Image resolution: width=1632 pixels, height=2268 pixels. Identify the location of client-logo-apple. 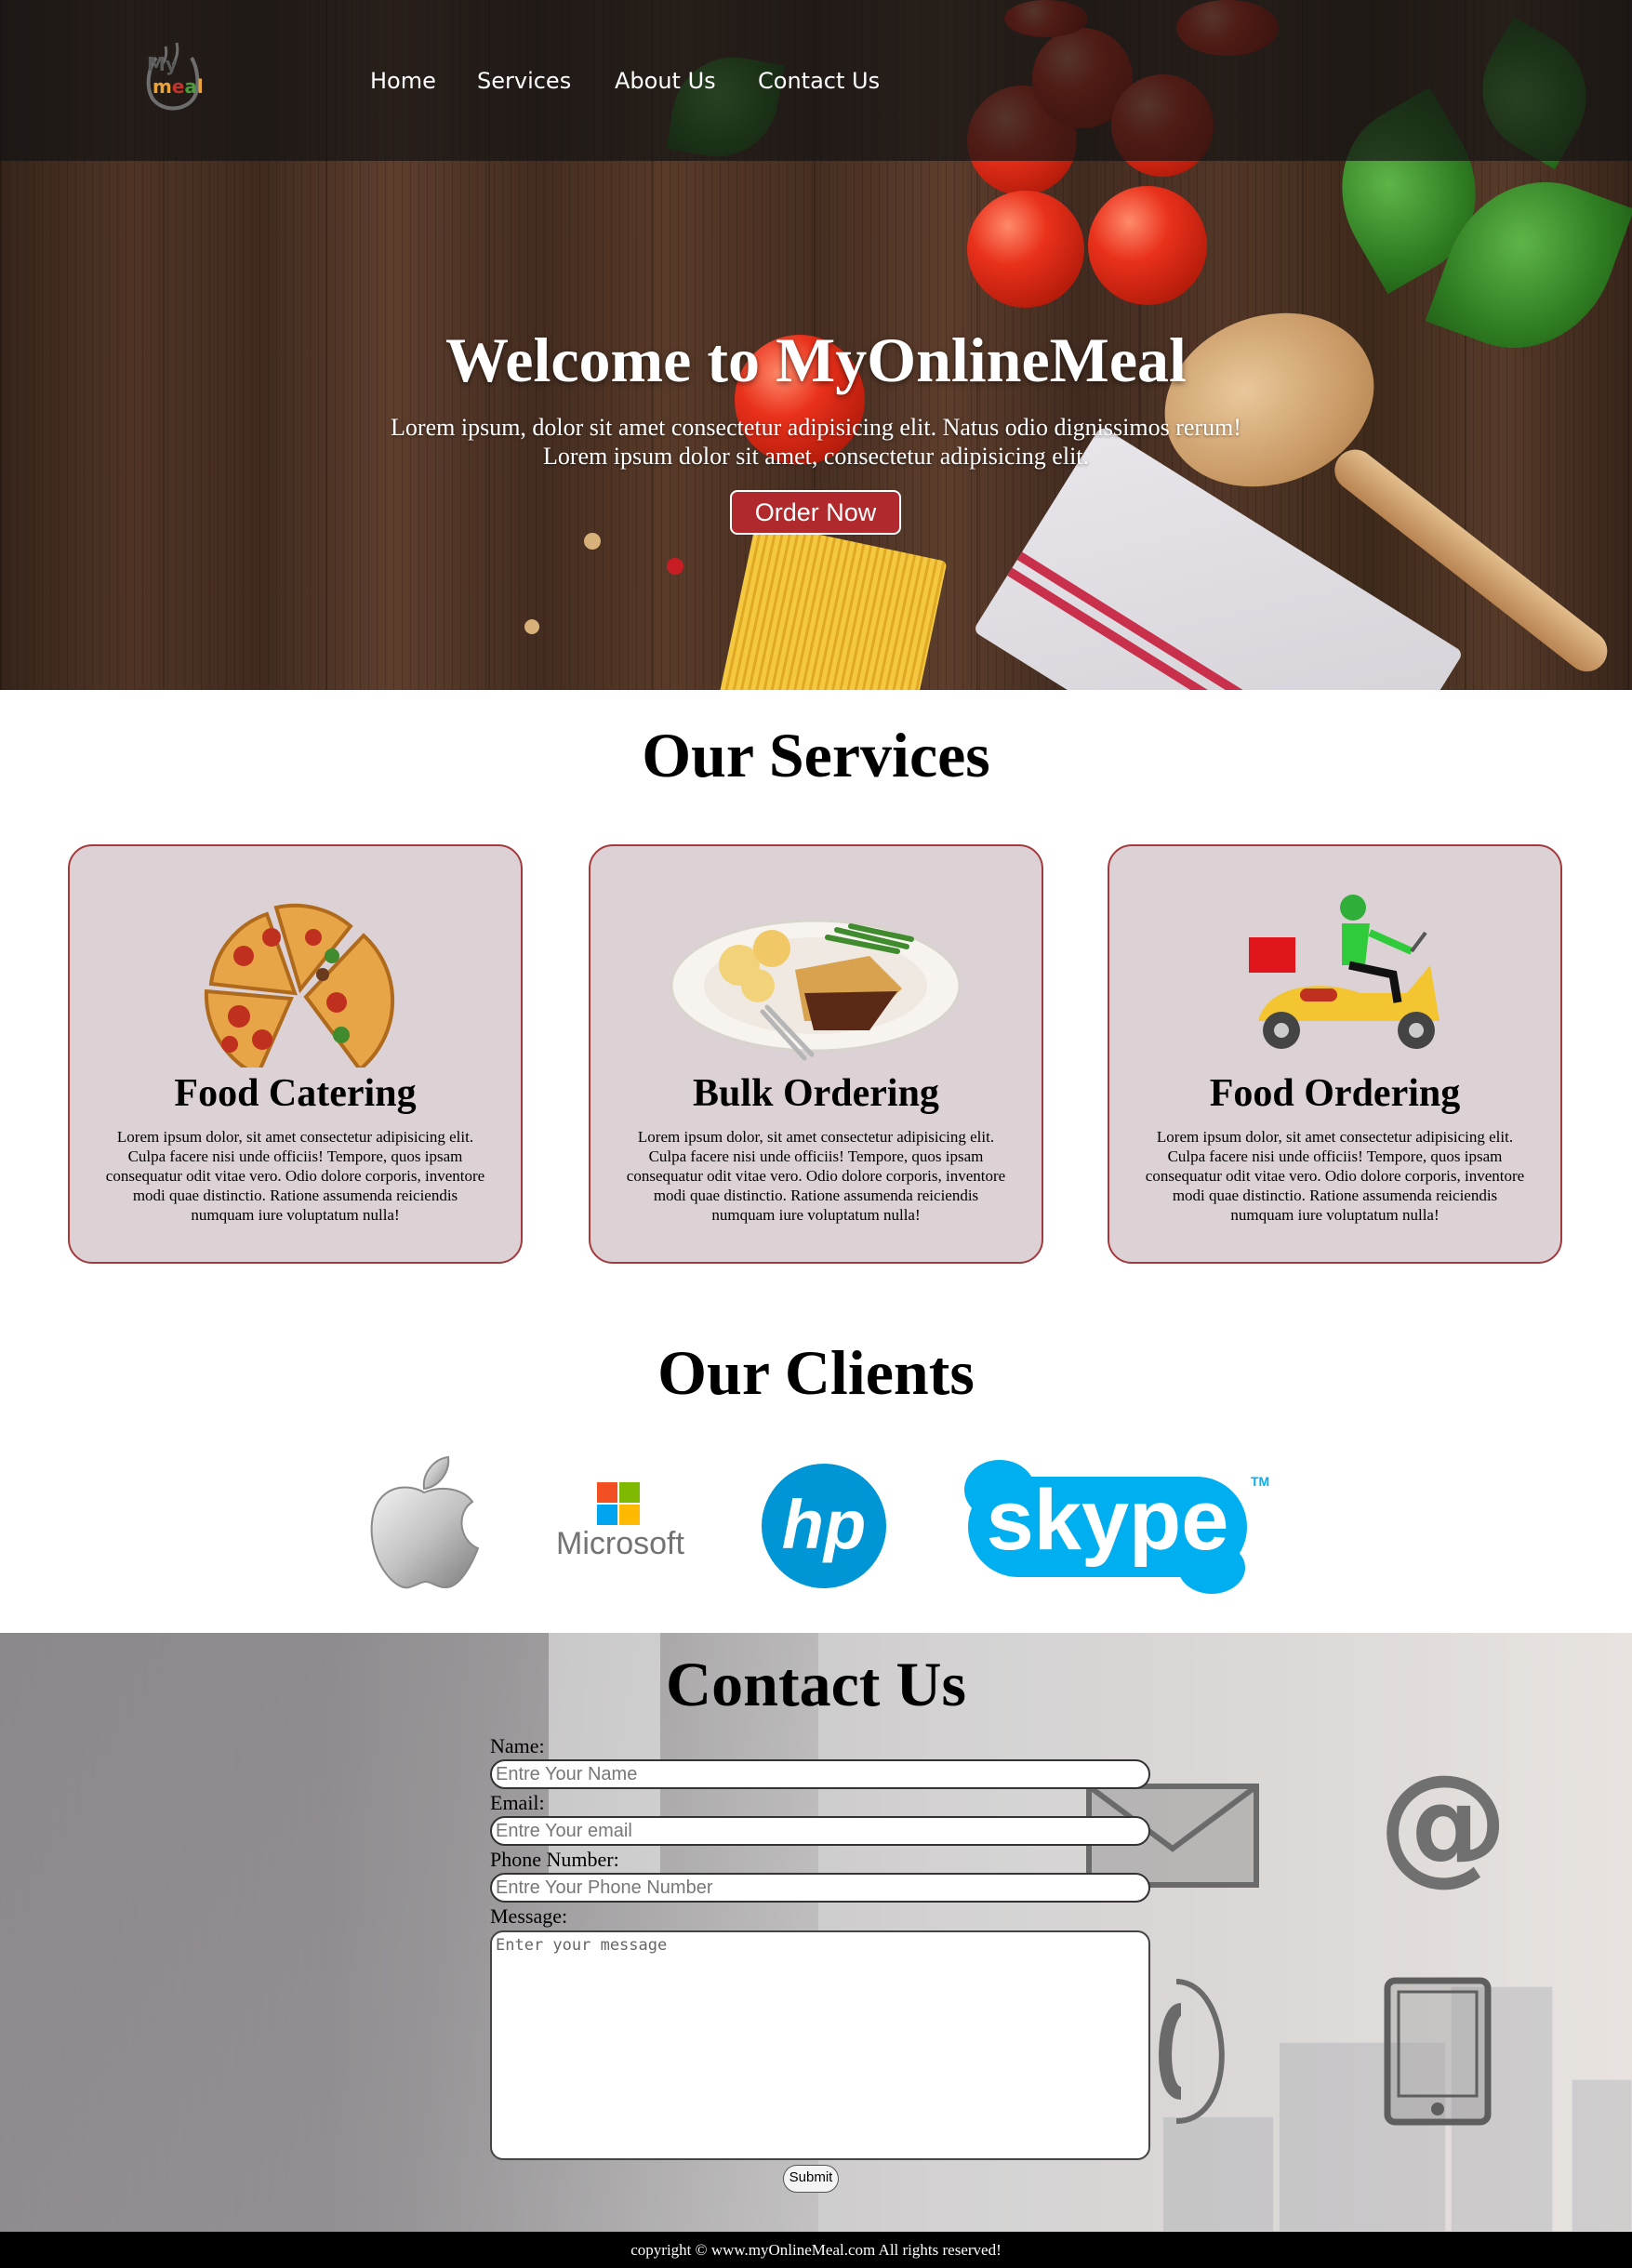
(423, 1525).